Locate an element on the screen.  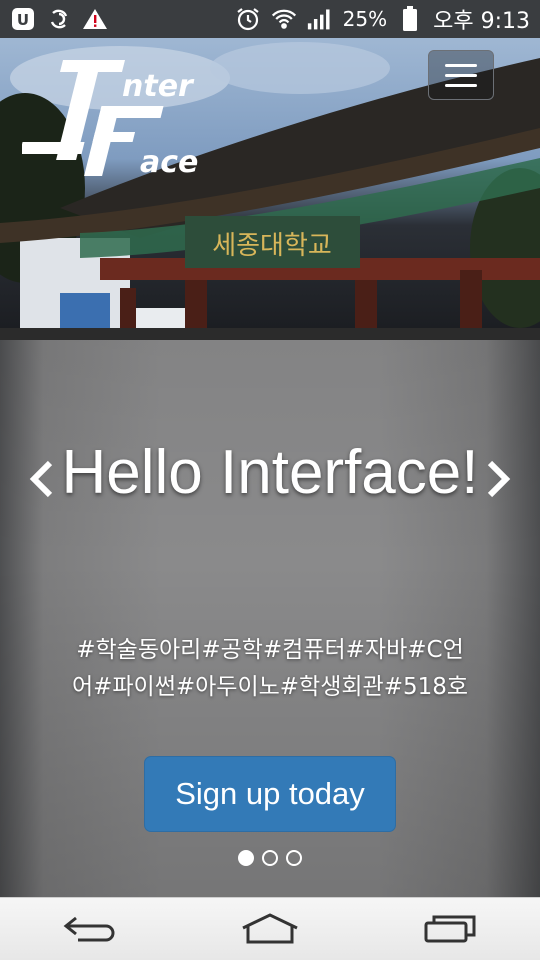
svg-text: U is located at coordinates (23, 20).